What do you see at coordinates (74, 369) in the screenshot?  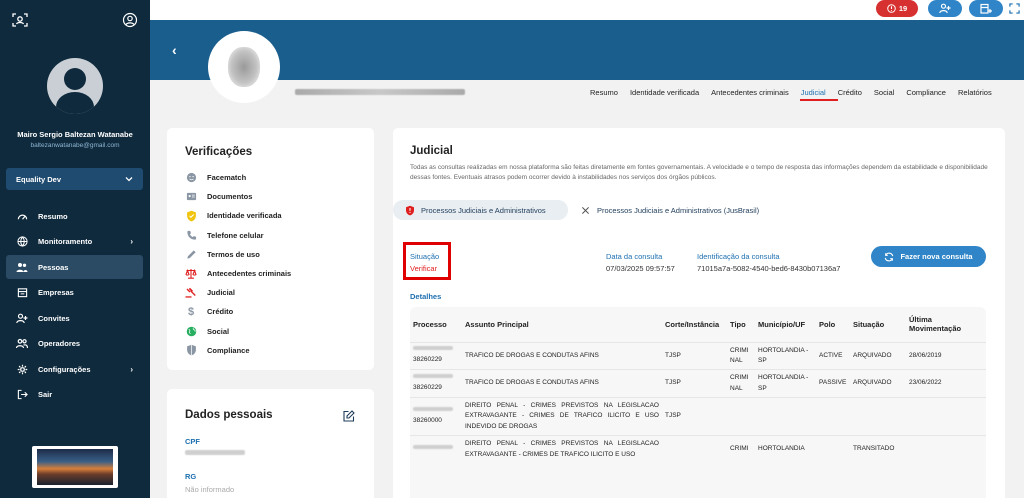 I see `sidebar-item-configuracoes: Configurações ›` at bounding box center [74, 369].